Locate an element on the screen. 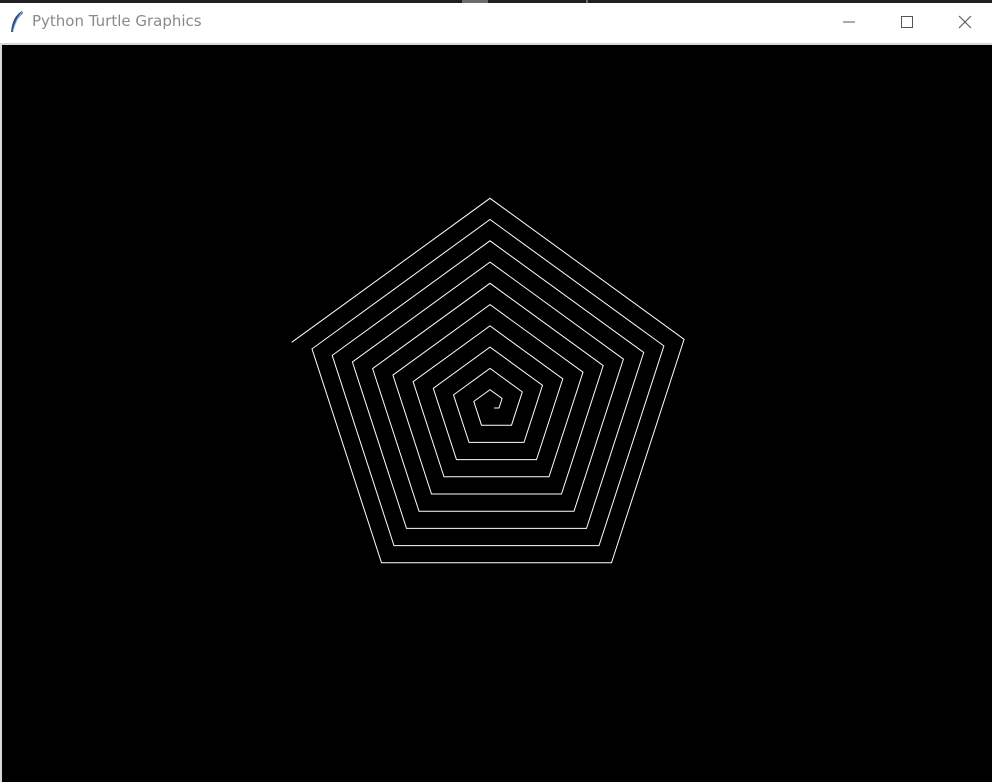 The width and height of the screenshot is (992, 782). close-button is located at coordinates (964, 22).